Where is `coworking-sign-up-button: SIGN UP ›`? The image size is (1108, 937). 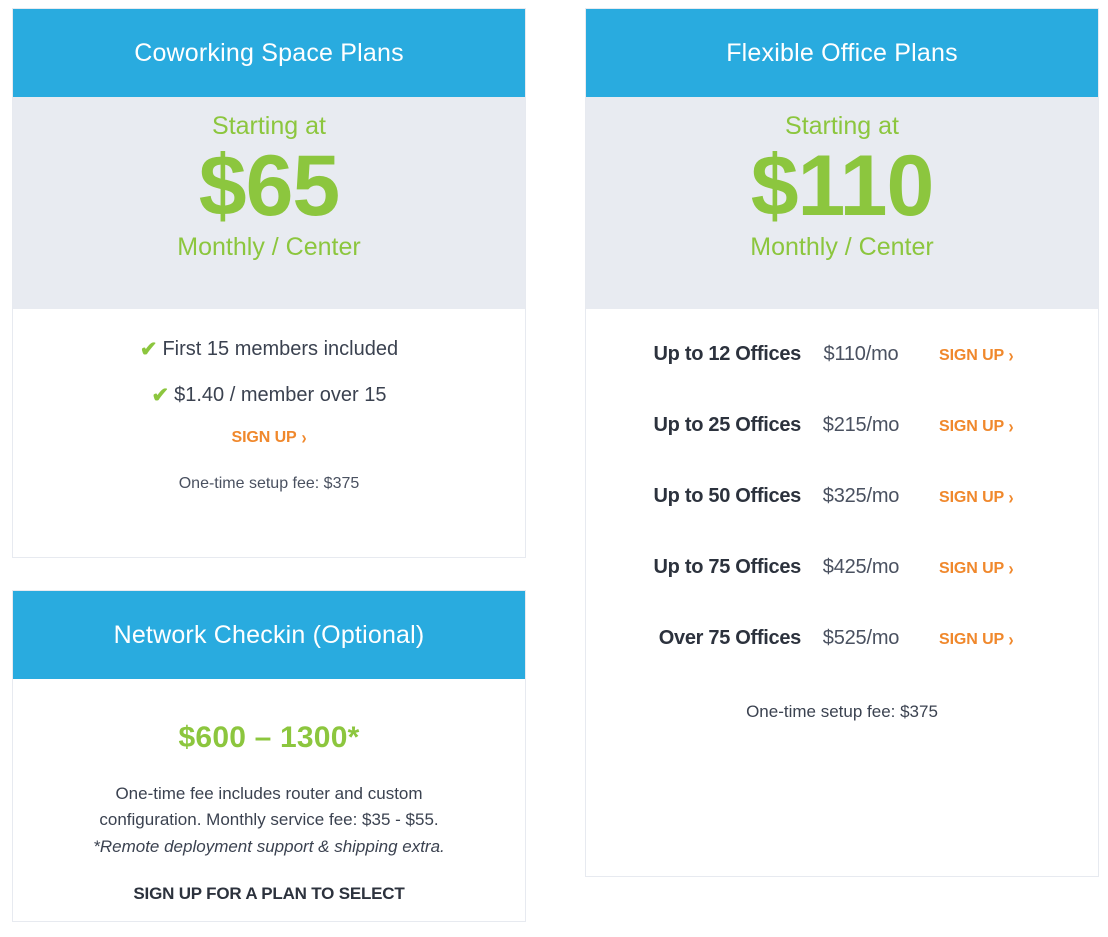 coworking-sign-up-button: SIGN UP › is located at coordinates (269, 438).